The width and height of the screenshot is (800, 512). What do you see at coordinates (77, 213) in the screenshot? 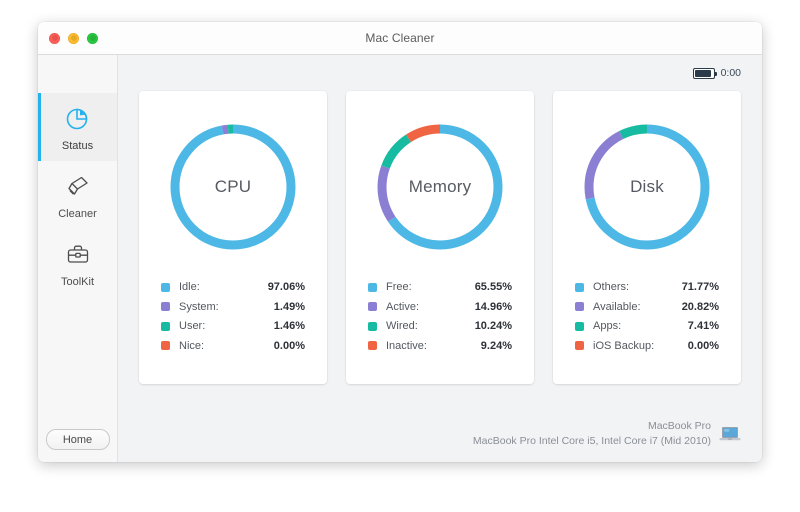
I see `sidebar-item-label: Cleaner` at bounding box center [77, 213].